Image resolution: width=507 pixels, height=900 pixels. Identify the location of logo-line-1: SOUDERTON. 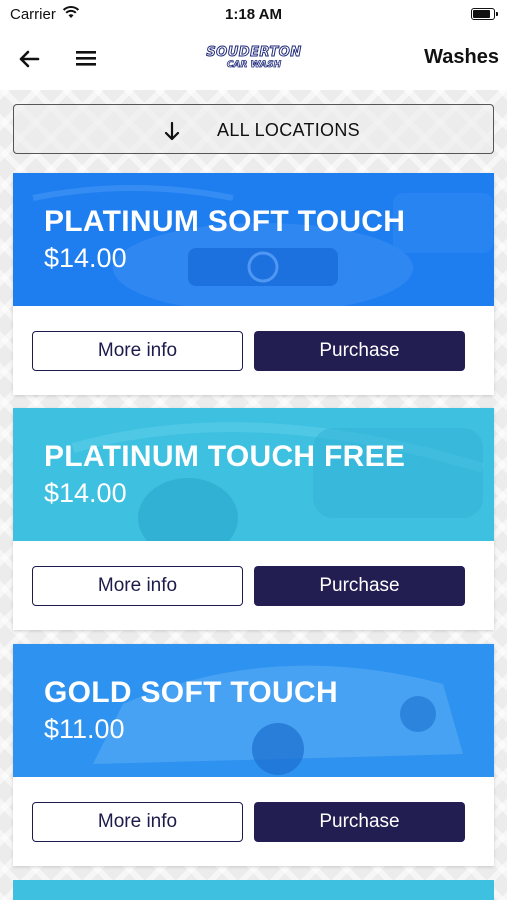
(254, 52).